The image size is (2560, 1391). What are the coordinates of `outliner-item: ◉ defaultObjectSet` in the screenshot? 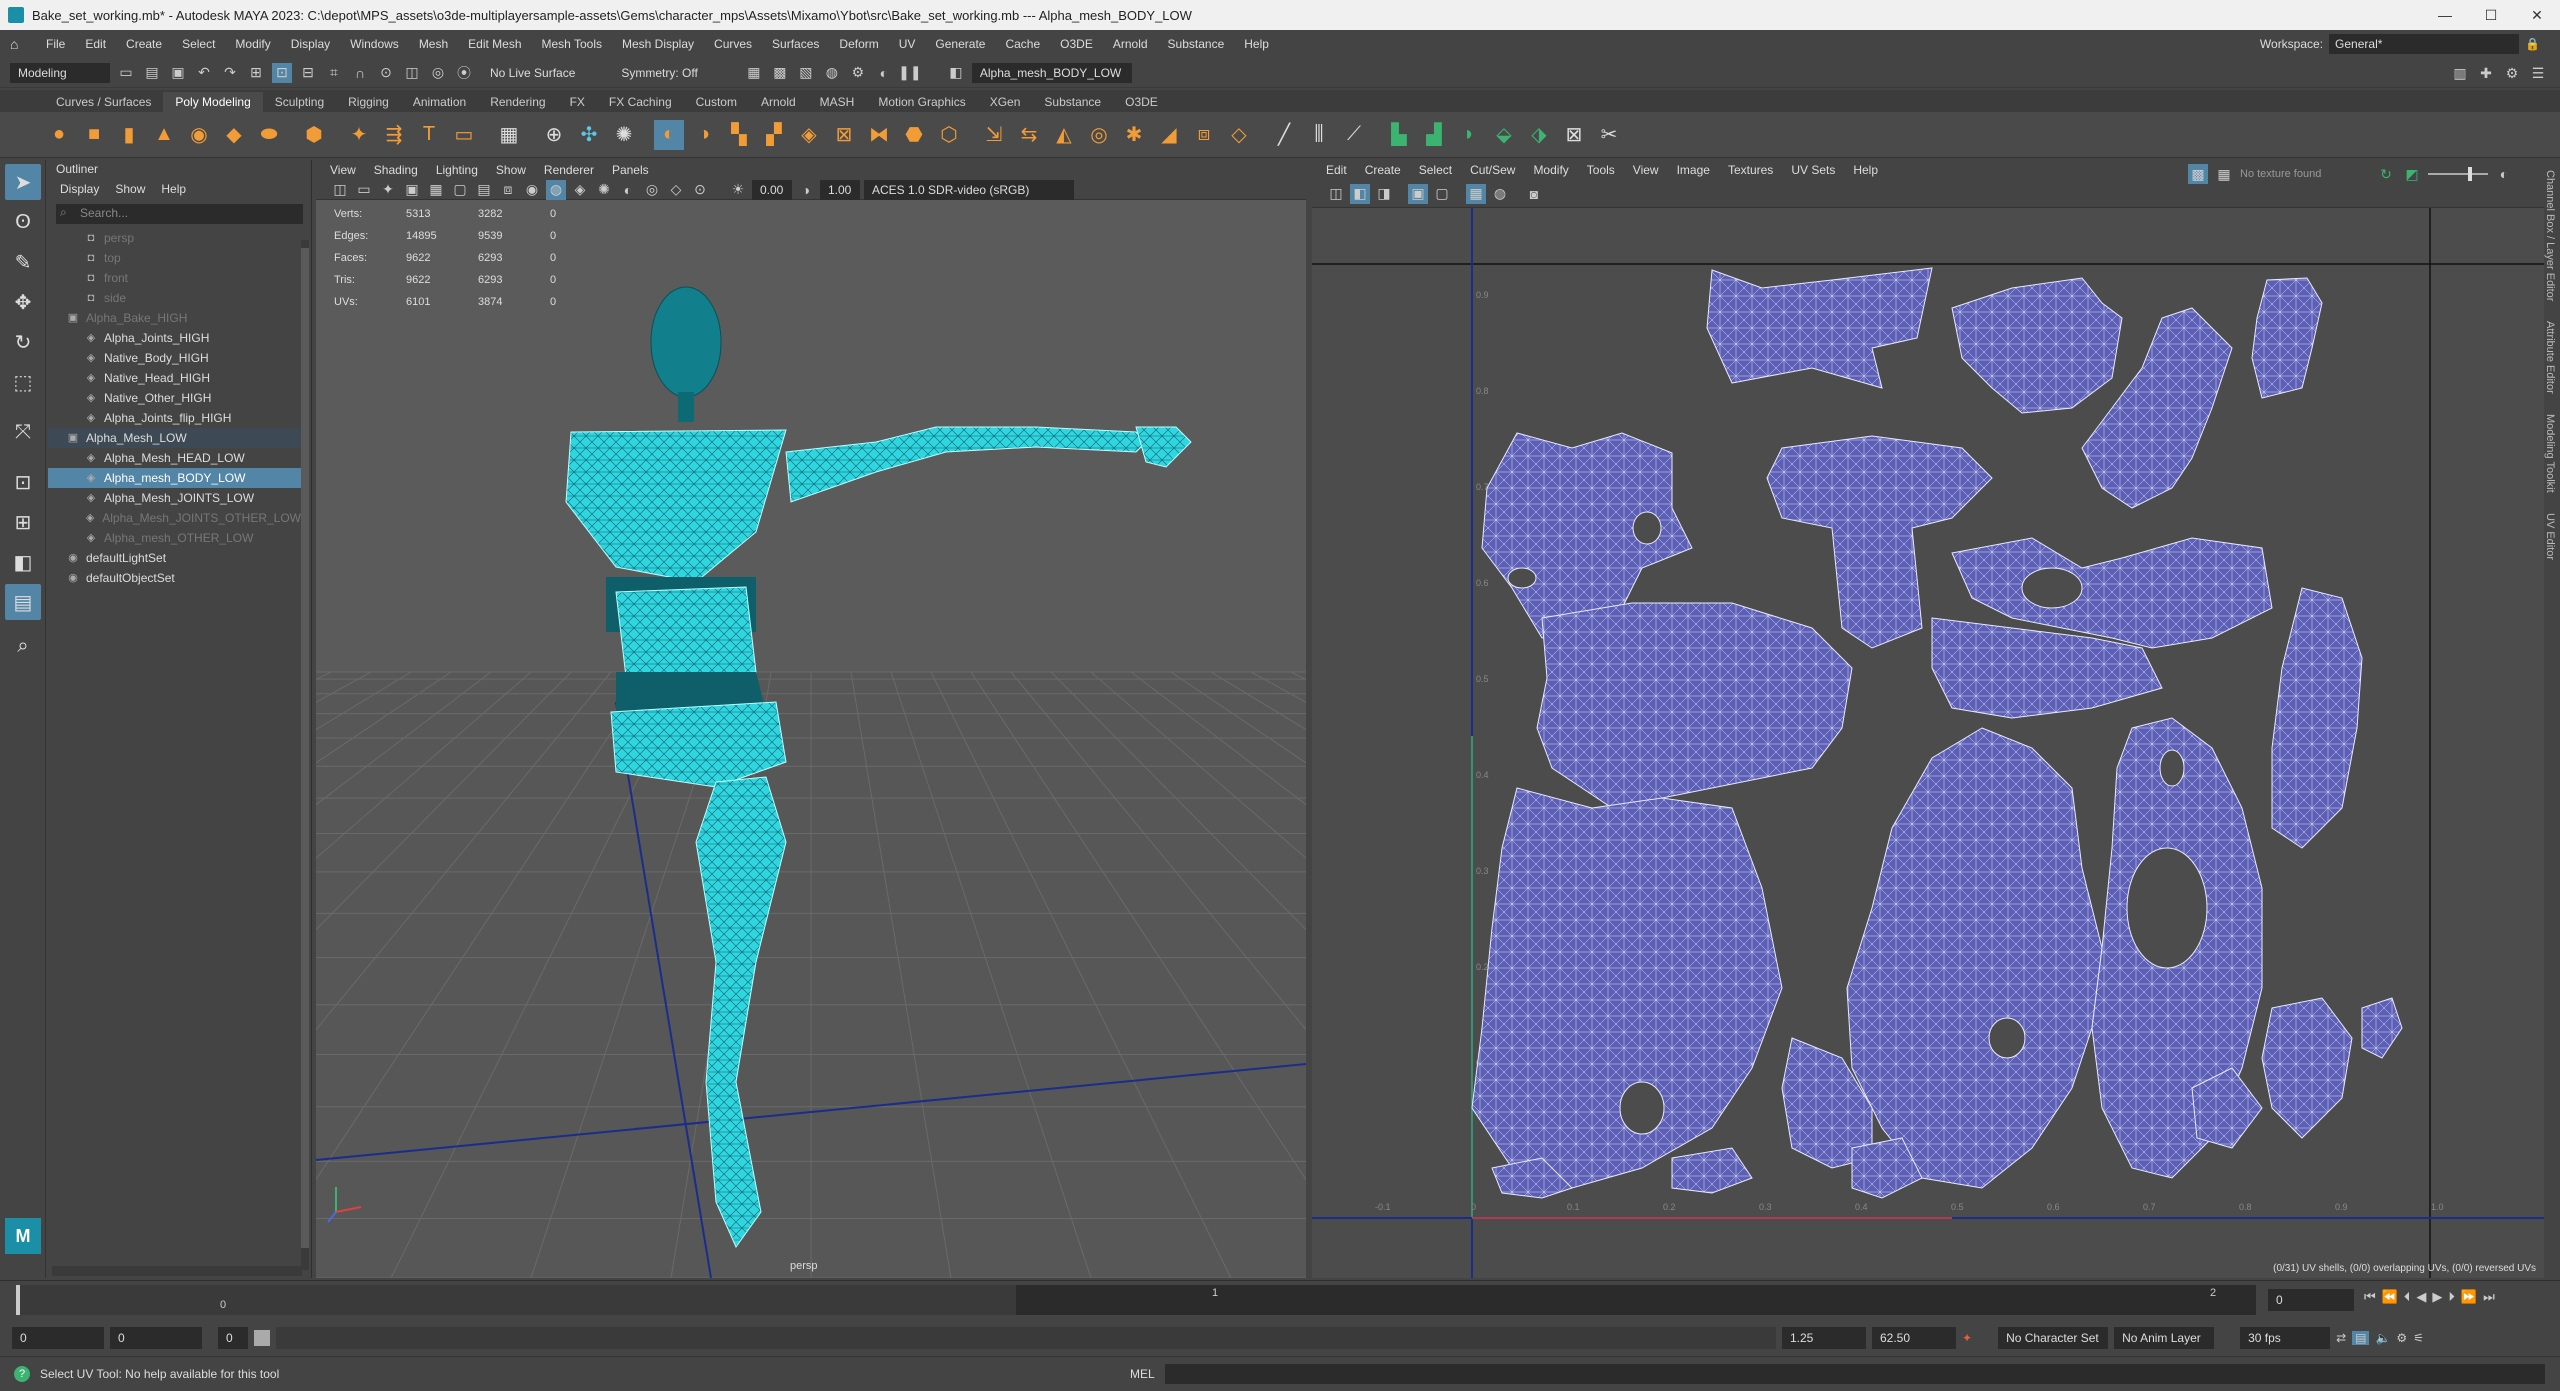 It's located at (174, 578).